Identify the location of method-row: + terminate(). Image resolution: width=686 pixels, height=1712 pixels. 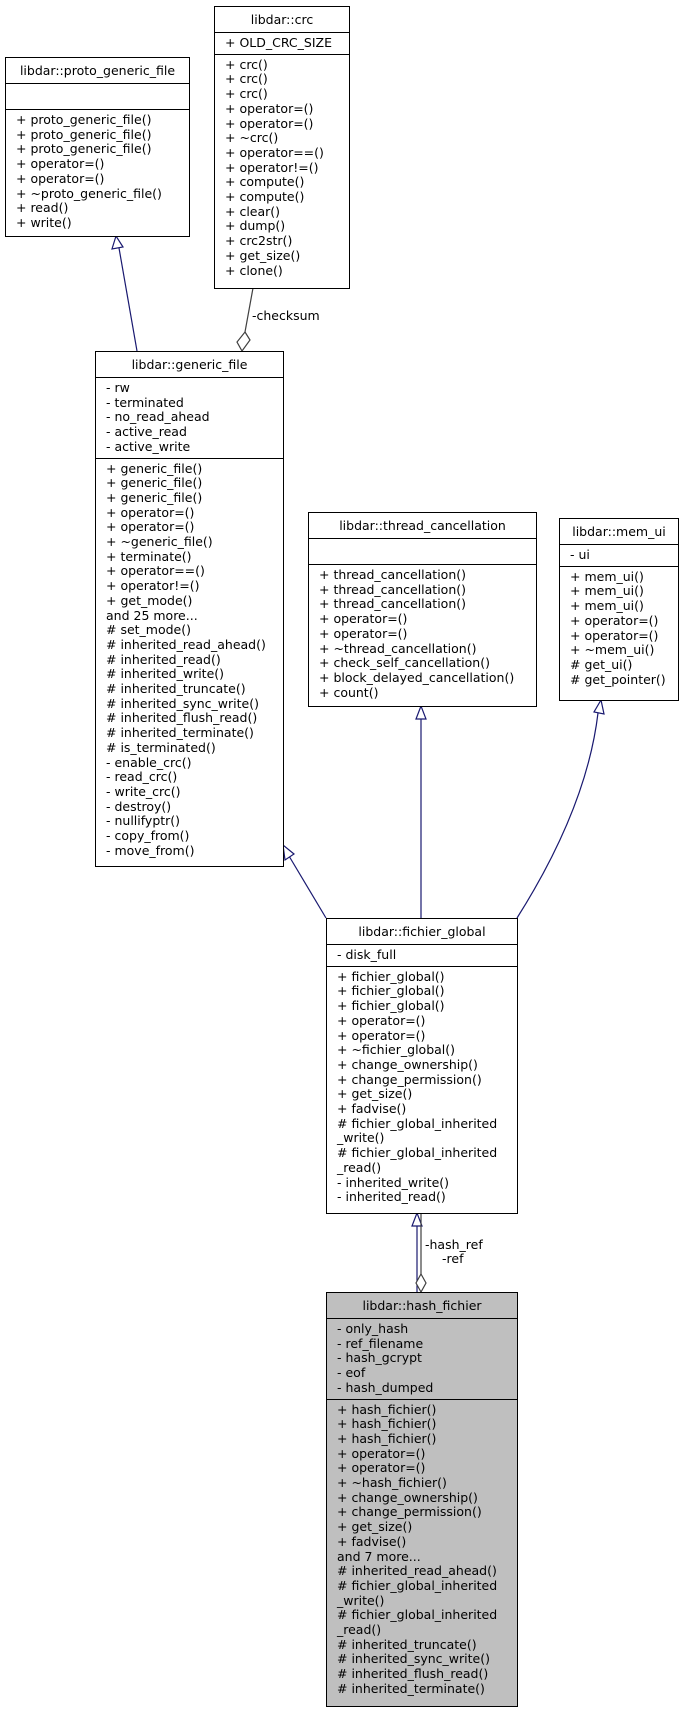
(149, 556).